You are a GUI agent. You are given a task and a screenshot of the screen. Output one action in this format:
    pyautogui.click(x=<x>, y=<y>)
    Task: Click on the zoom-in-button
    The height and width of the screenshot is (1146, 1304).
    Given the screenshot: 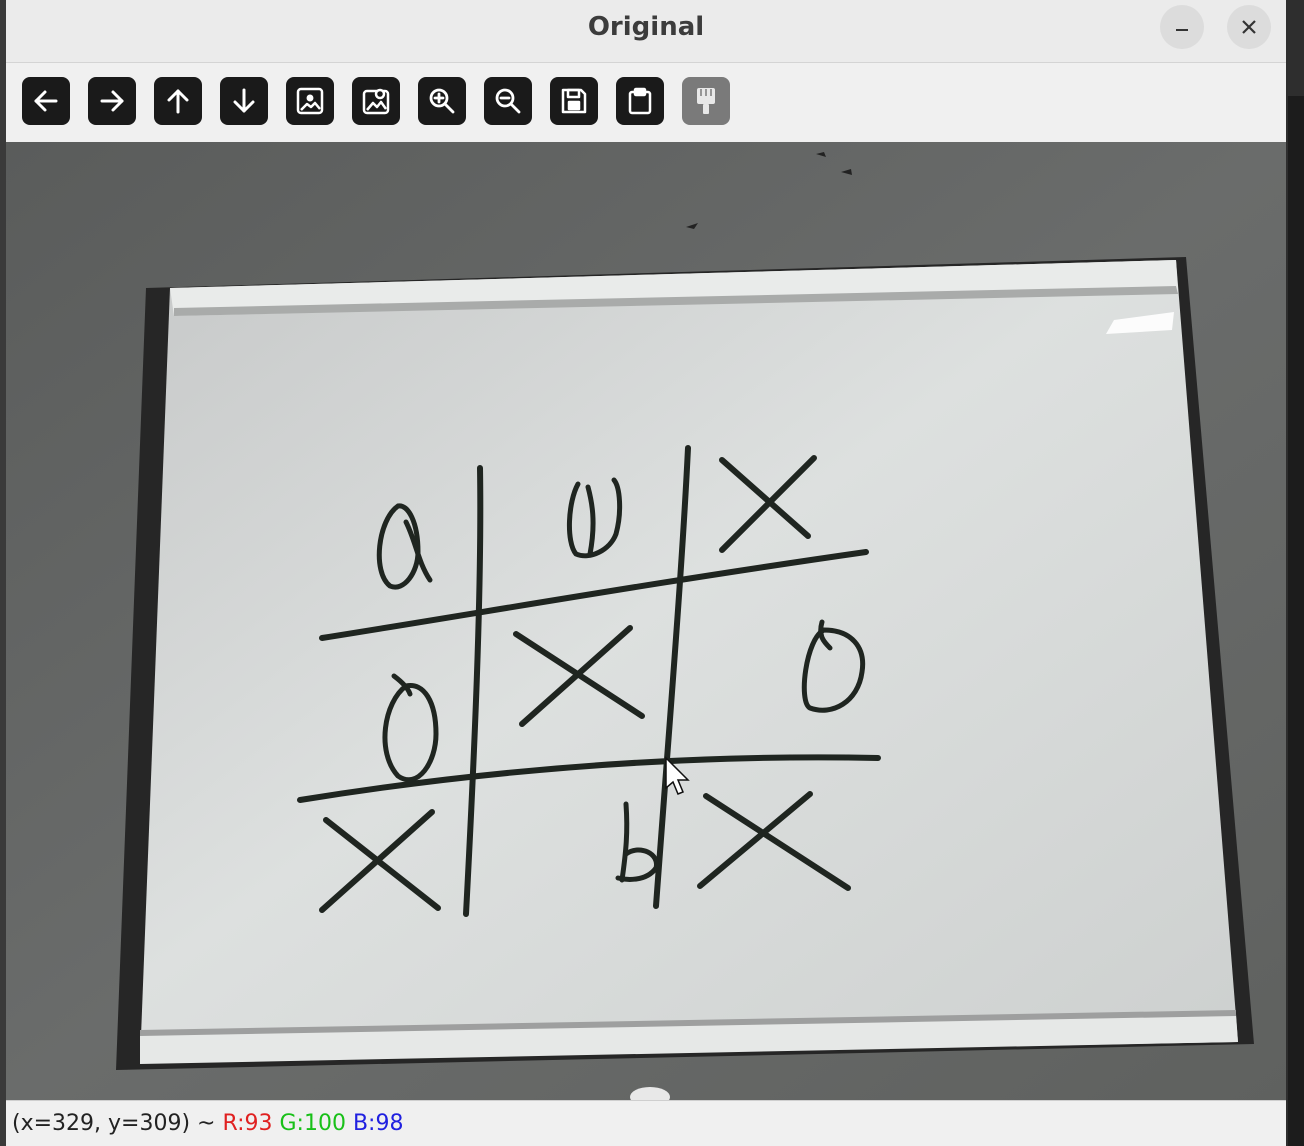 What is the action you would take?
    pyautogui.click(x=442, y=101)
    